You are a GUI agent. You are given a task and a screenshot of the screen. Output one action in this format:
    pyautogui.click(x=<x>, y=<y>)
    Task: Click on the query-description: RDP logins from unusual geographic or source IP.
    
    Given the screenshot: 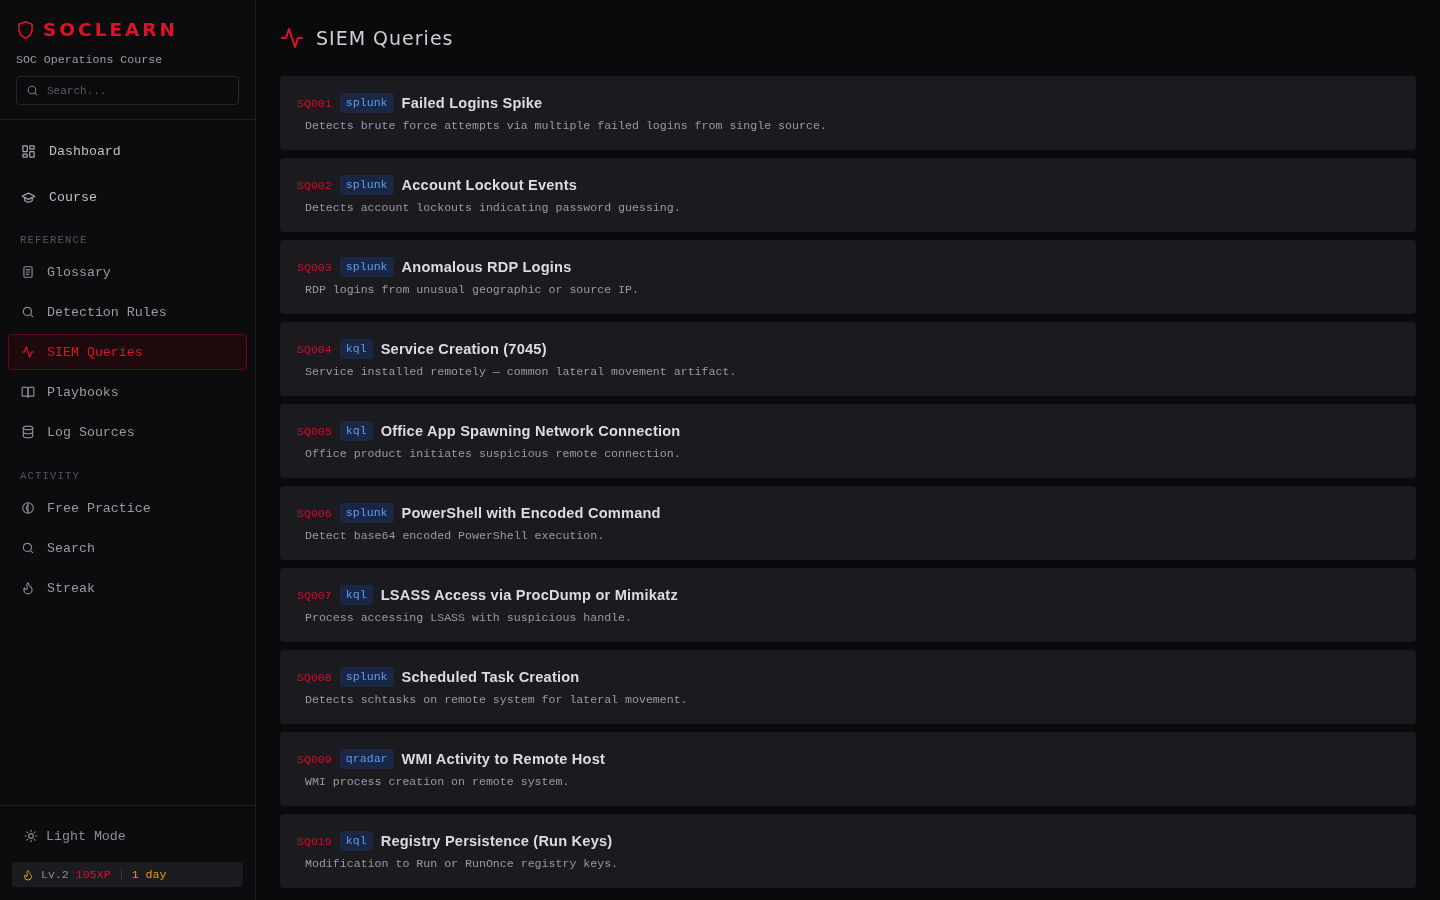 What is the action you would take?
    pyautogui.click(x=472, y=290)
    